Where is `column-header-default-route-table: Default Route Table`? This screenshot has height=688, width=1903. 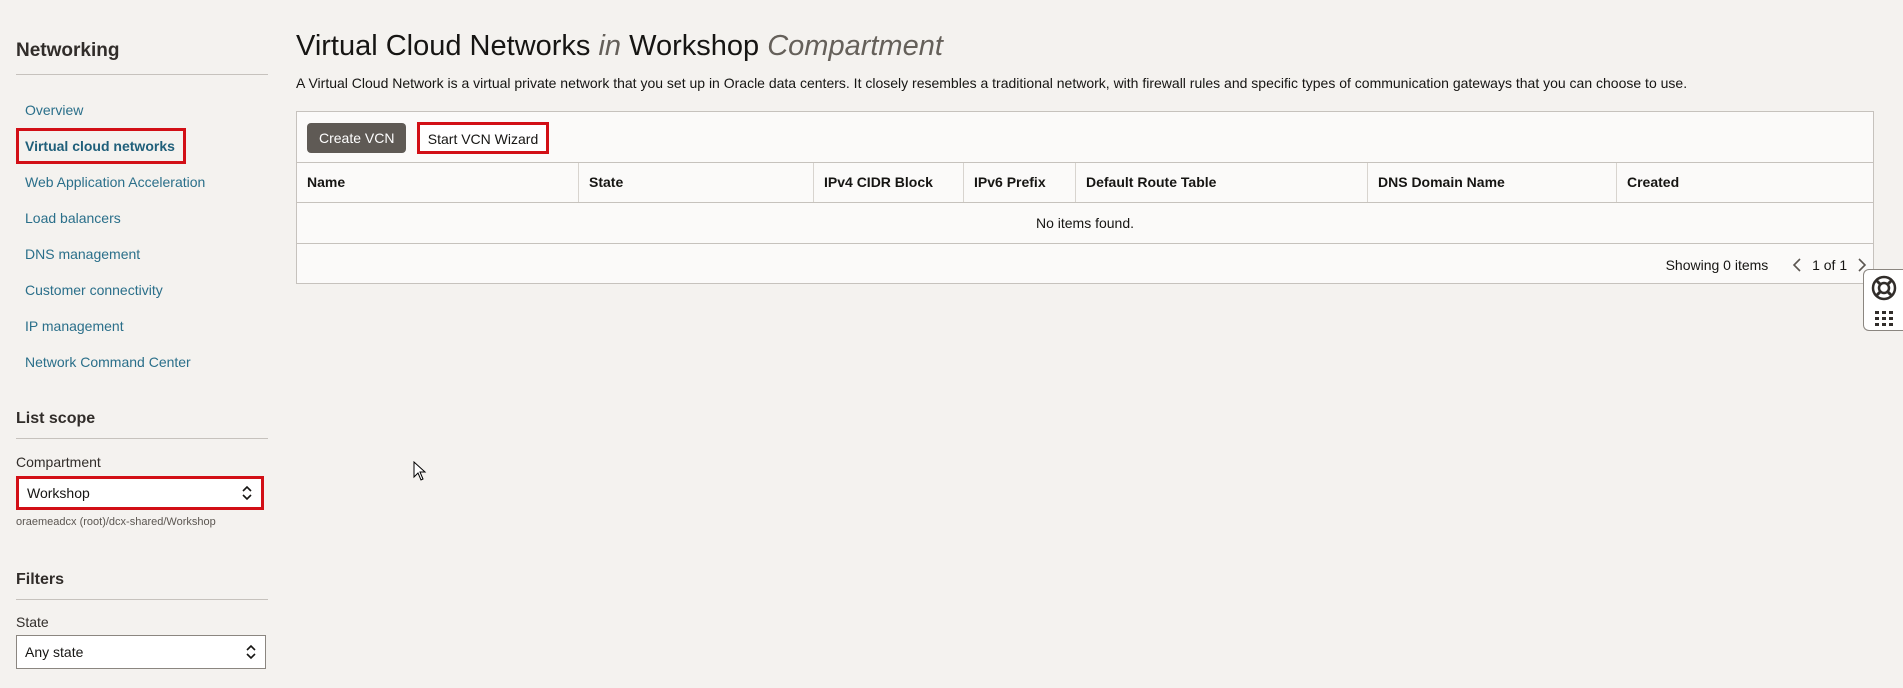 column-header-default-route-table: Default Route Table is located at coordinates (1222, 182).